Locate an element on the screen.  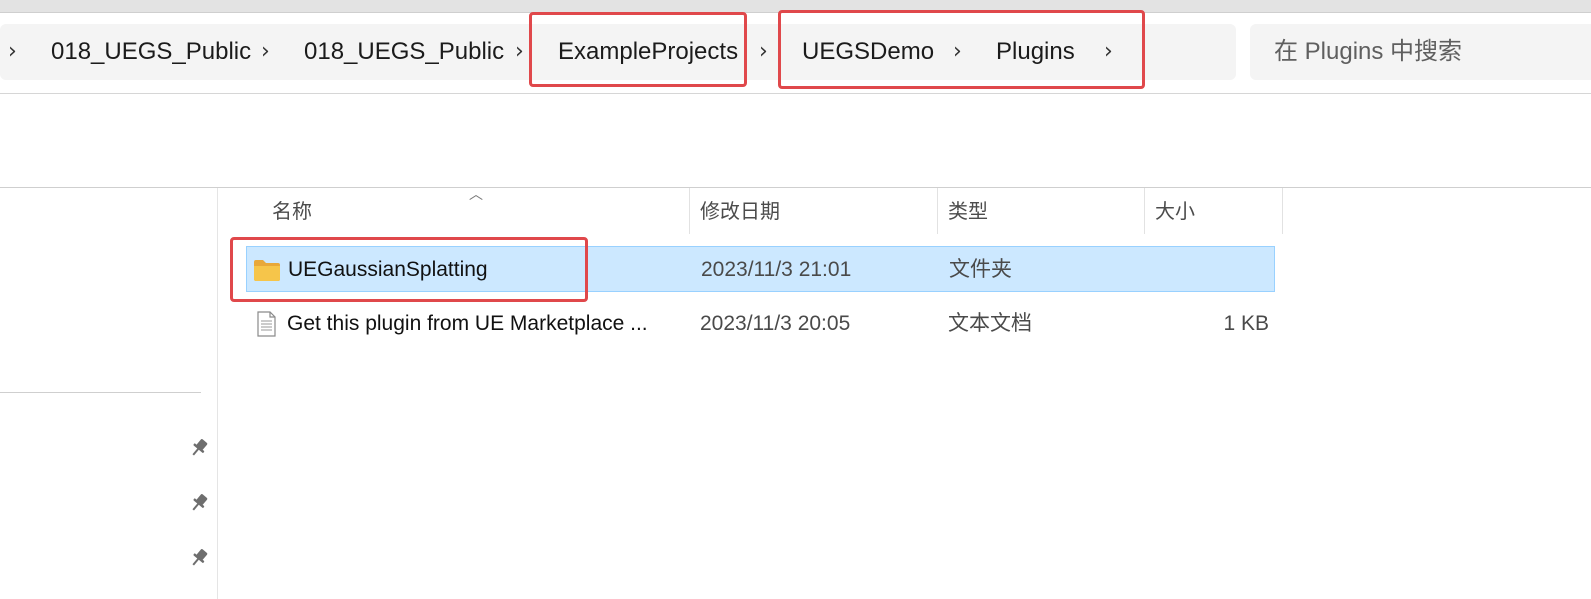
file-type: 文件夹 is located at coordinates (980, 269).